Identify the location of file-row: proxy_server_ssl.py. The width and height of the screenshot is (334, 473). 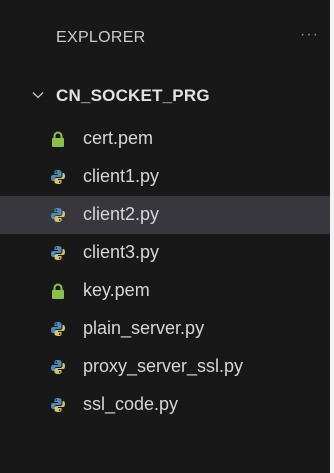
(165, 367).